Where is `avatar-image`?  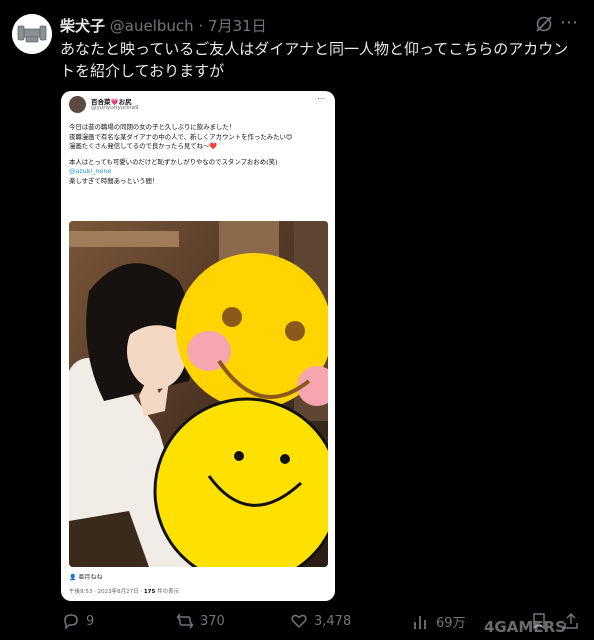 avatar-image is located at coordinates (32, 34).